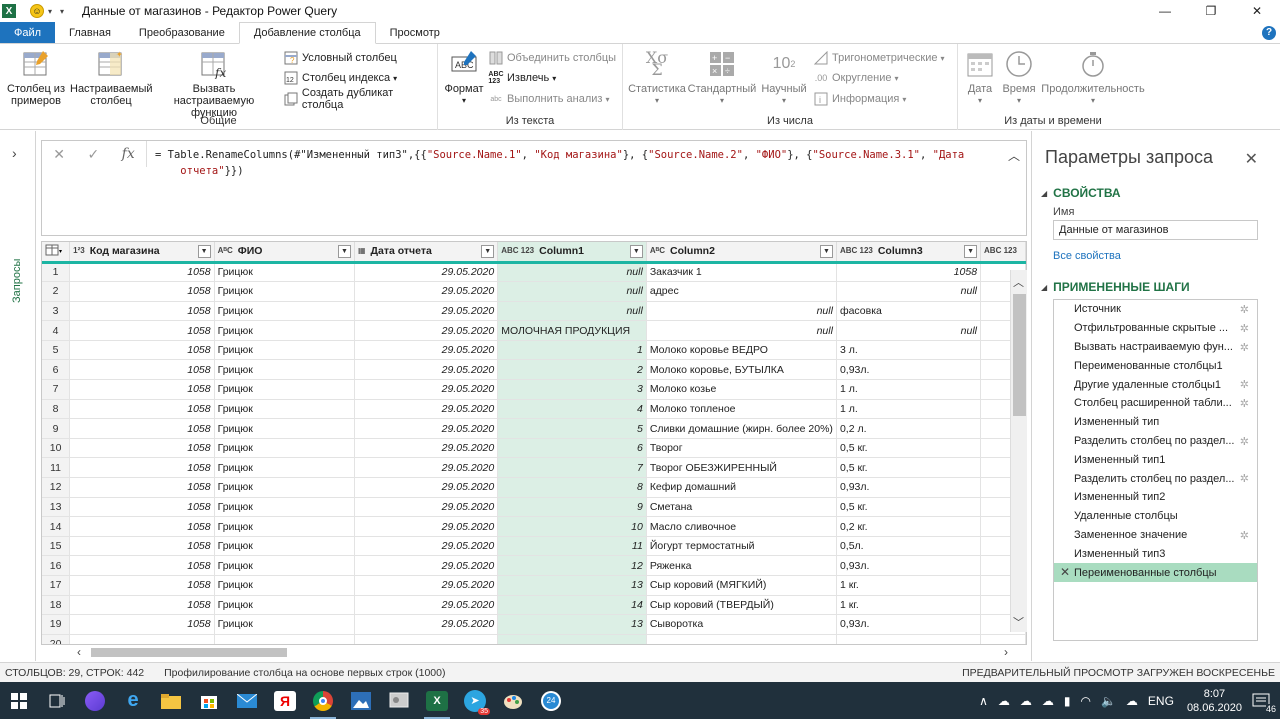  I want to click on commit-formula-icon: ✓, so click(93, 154).